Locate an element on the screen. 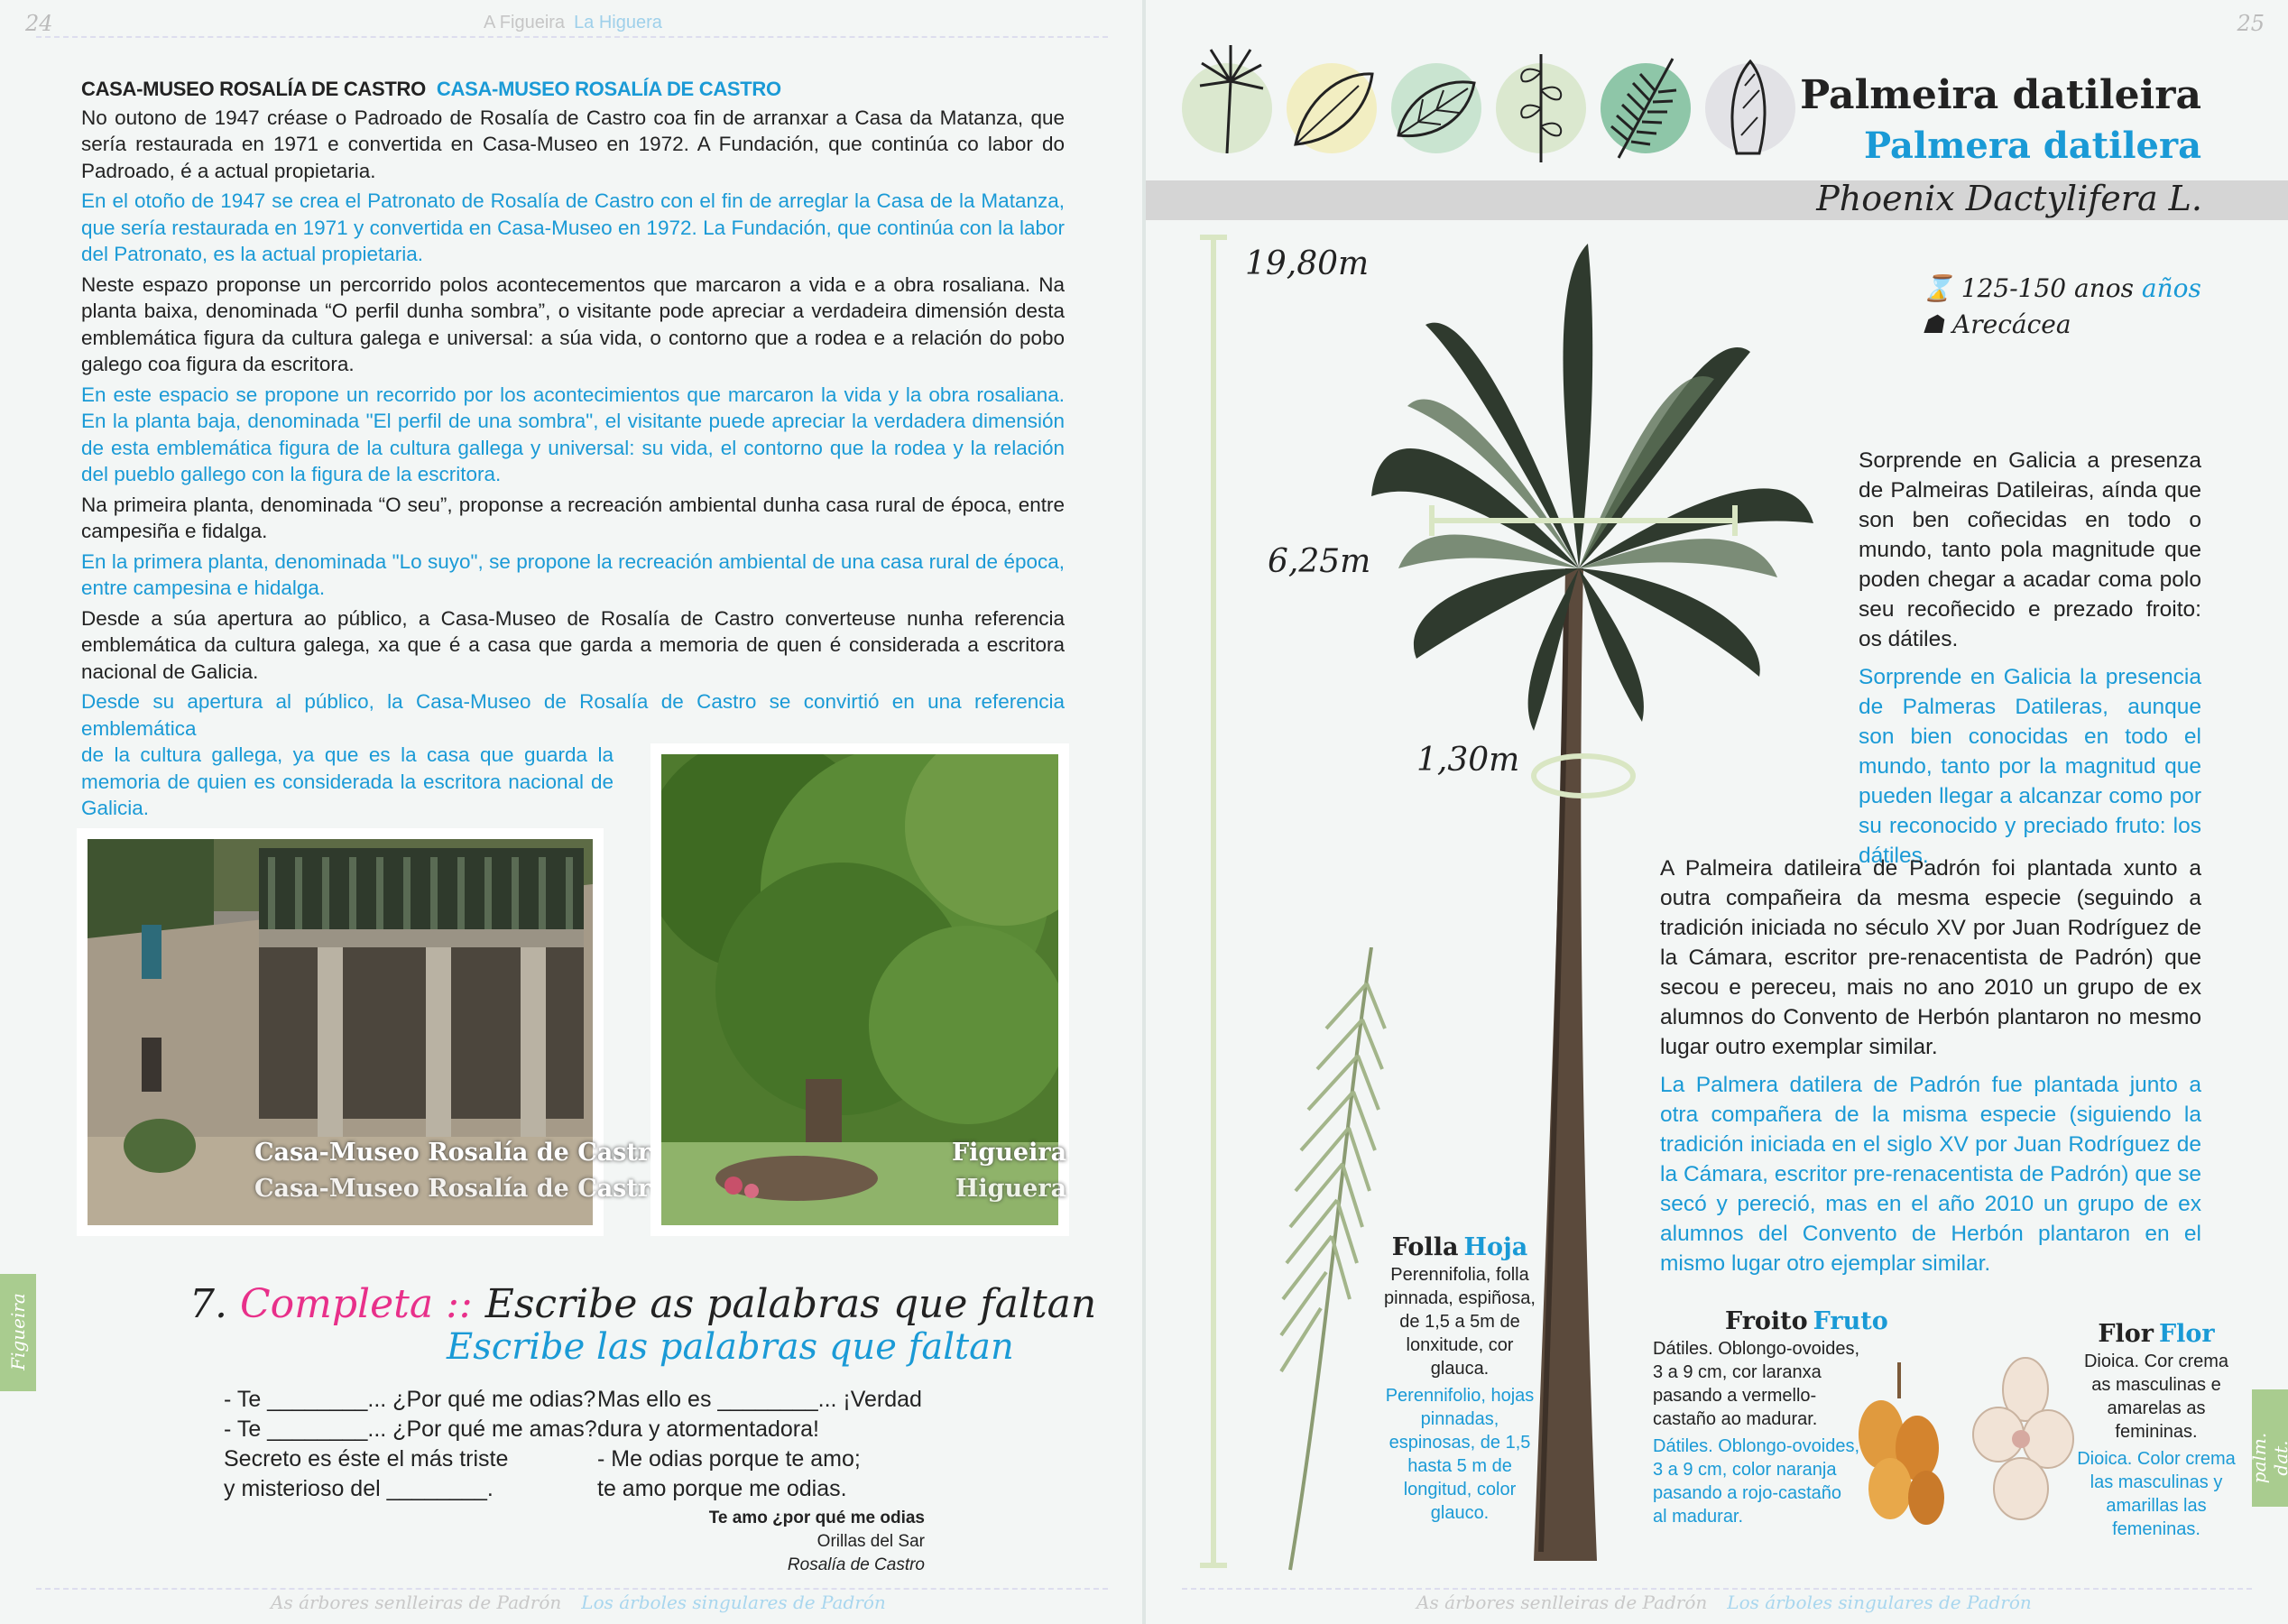 The image size is (2288, 1624). exercise-number: 7. is located at coordinates (208, 1304).